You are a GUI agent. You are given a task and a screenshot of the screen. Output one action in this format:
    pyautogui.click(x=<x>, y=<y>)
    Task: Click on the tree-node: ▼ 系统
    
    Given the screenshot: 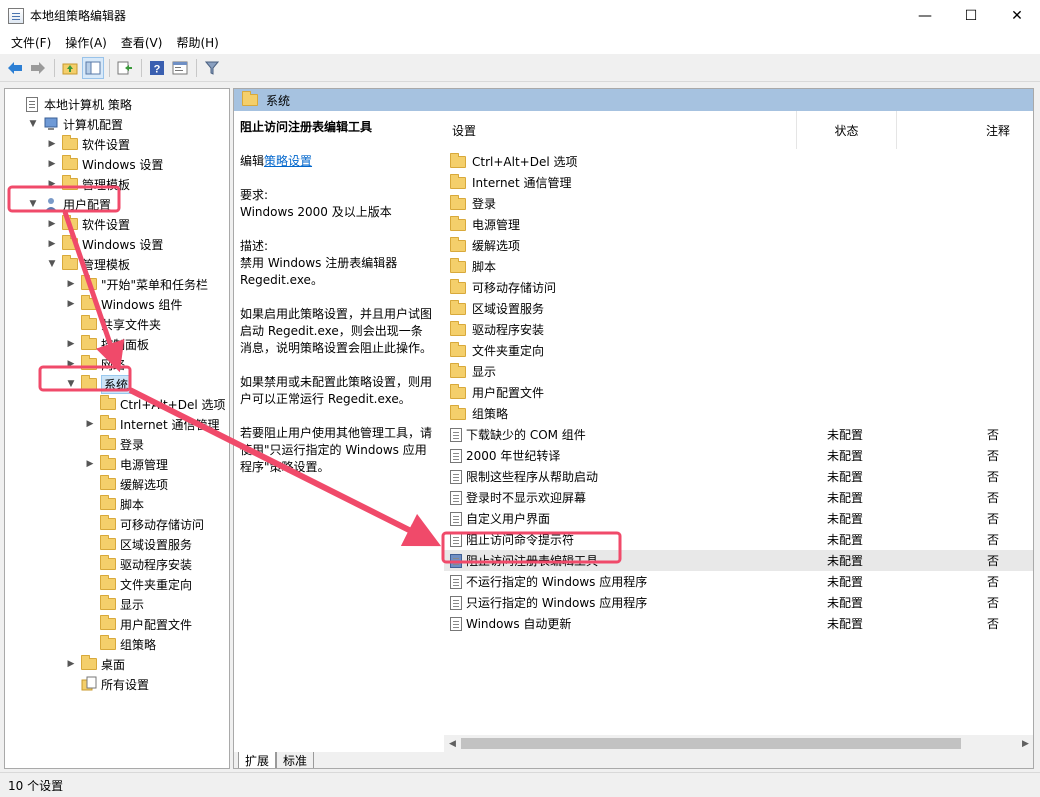 What is the action you would take?
    pyautogui.click(x=99, y=384)
    